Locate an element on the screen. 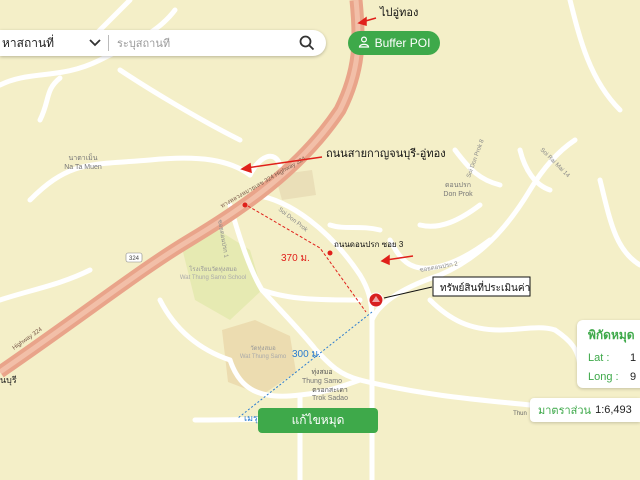 The height and width of the screenshot is (480, 640). property-marker is located at coordinates (376, 300).